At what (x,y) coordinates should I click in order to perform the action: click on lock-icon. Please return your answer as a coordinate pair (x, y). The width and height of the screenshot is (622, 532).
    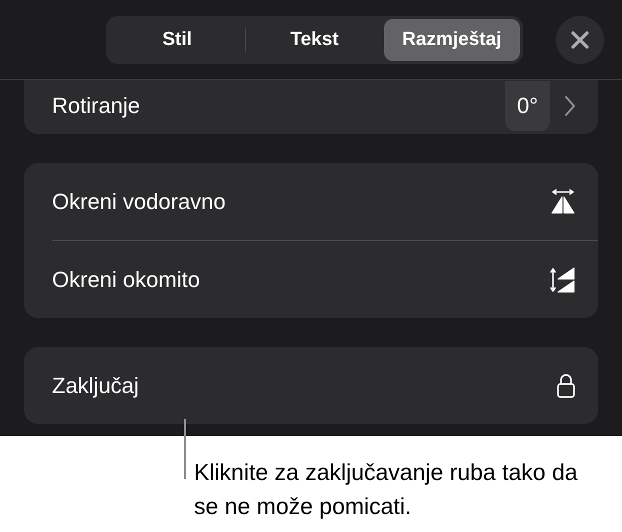
    Looking at the image, I should click on (566, 385).